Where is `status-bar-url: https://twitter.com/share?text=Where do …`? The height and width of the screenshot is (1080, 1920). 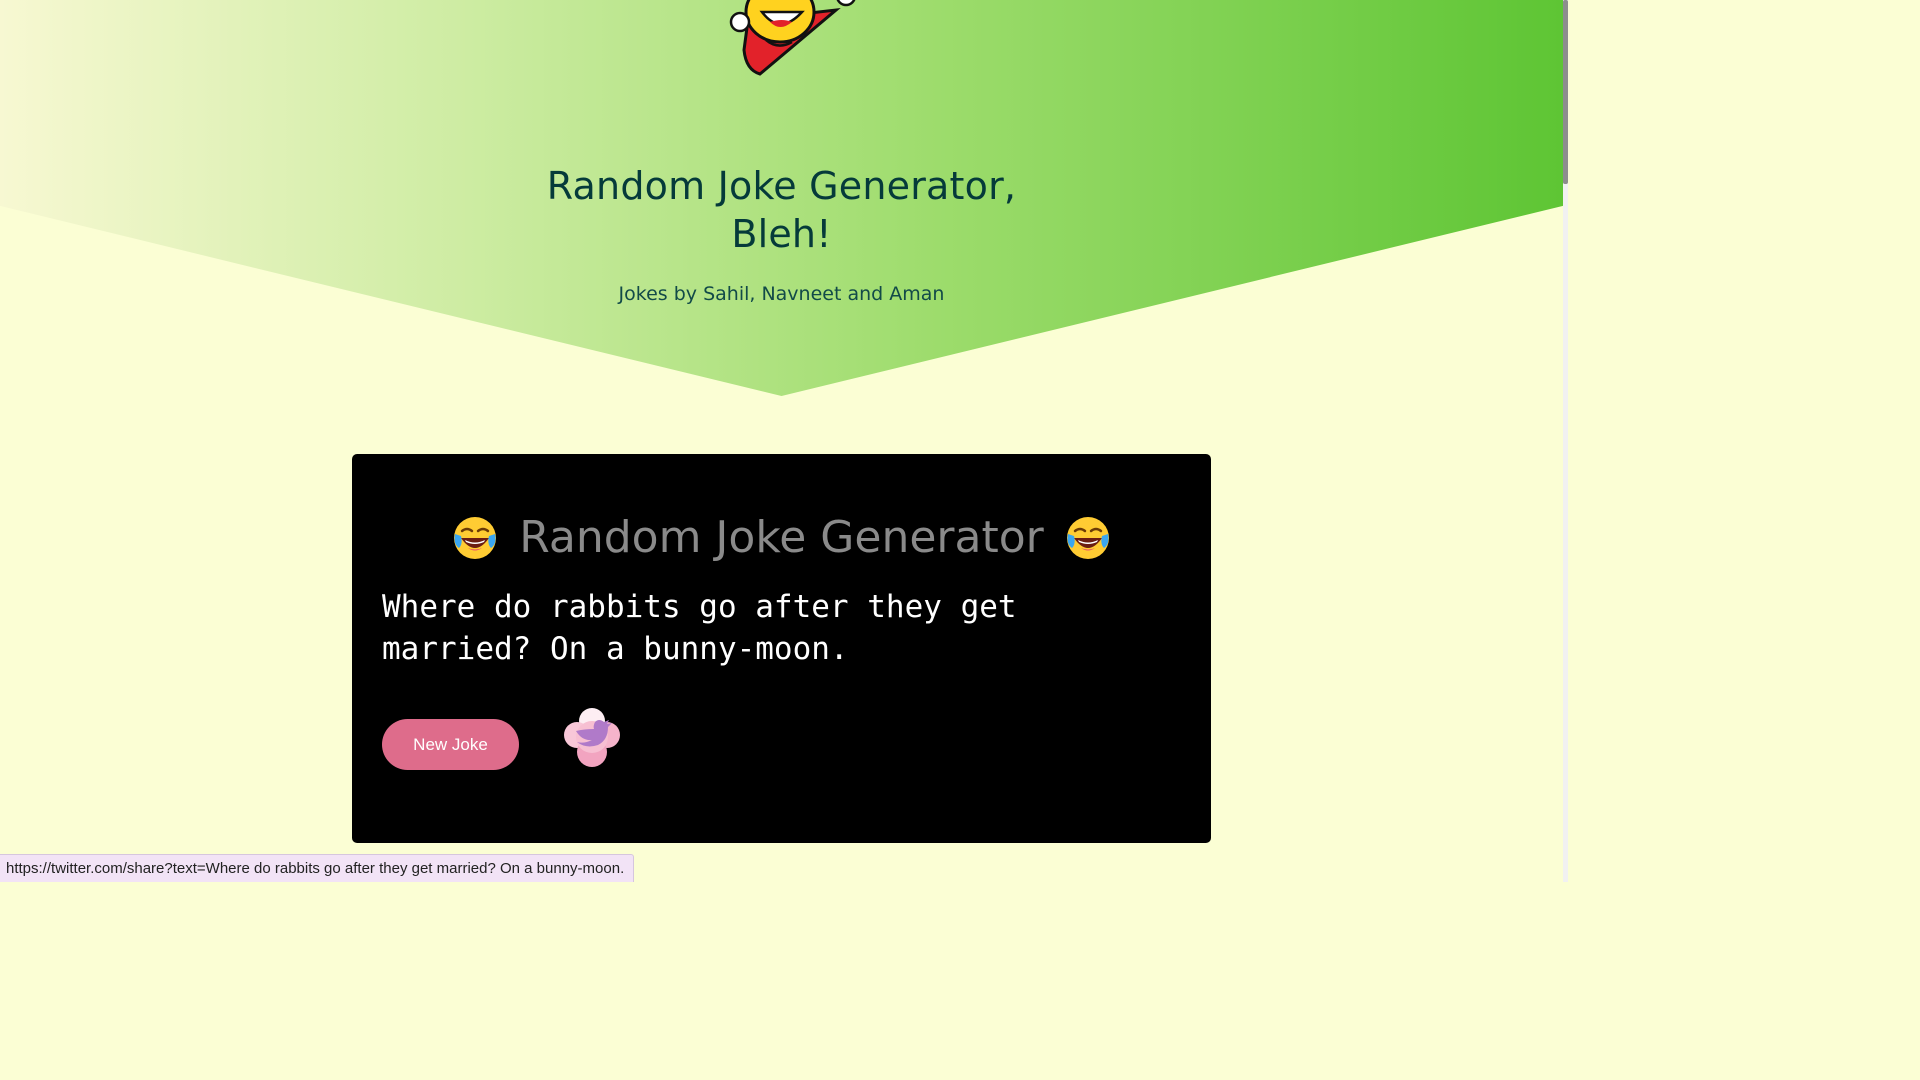
status-bar-url: https://twitter.com/share?text=Where do … is located at coordinates (317, 868).